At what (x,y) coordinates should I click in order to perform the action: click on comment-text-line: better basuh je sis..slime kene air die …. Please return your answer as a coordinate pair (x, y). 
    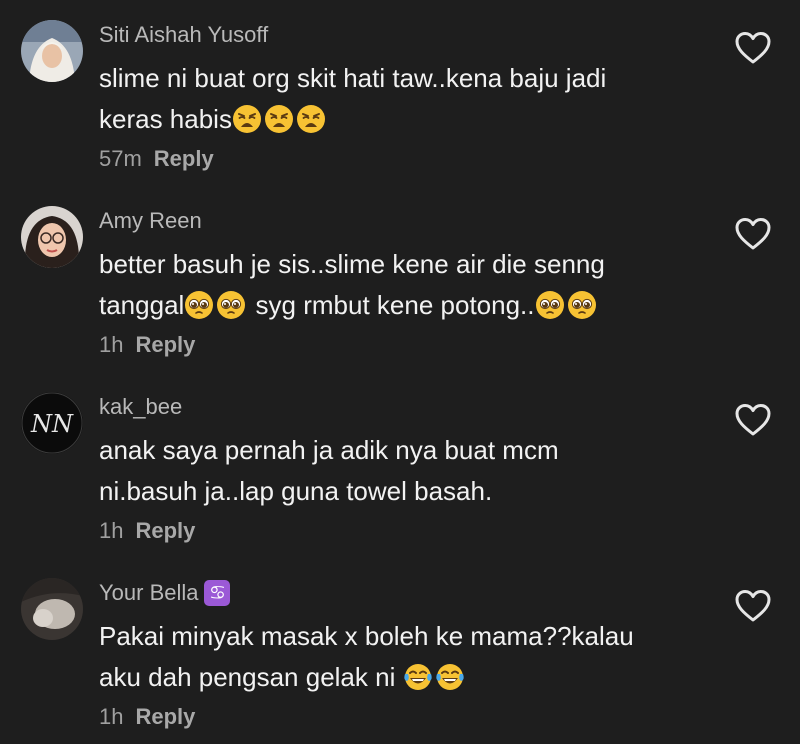
    Looking at the image, I should click on (352, 264).